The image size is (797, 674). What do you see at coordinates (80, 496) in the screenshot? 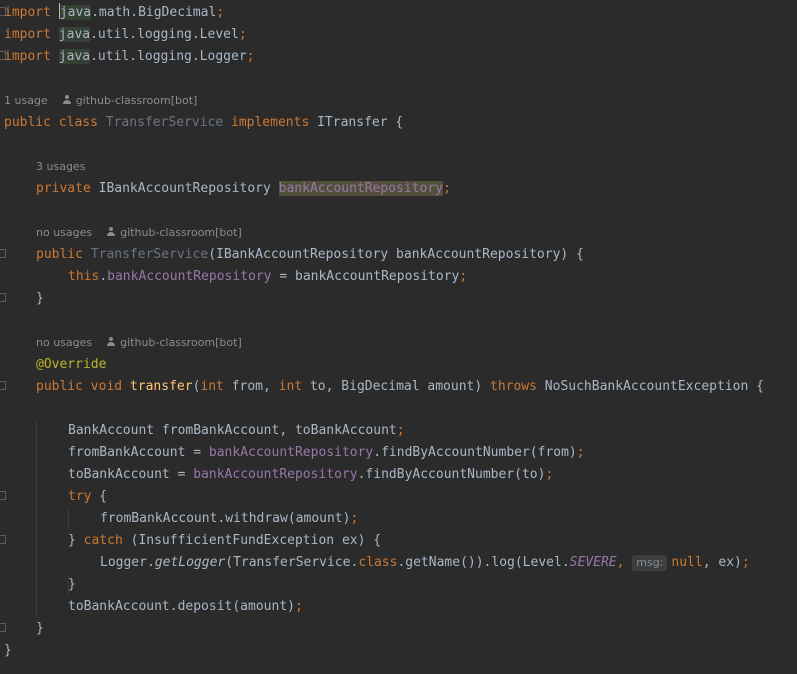
I see `try-keyword: try` at bounding box center [80, 496].